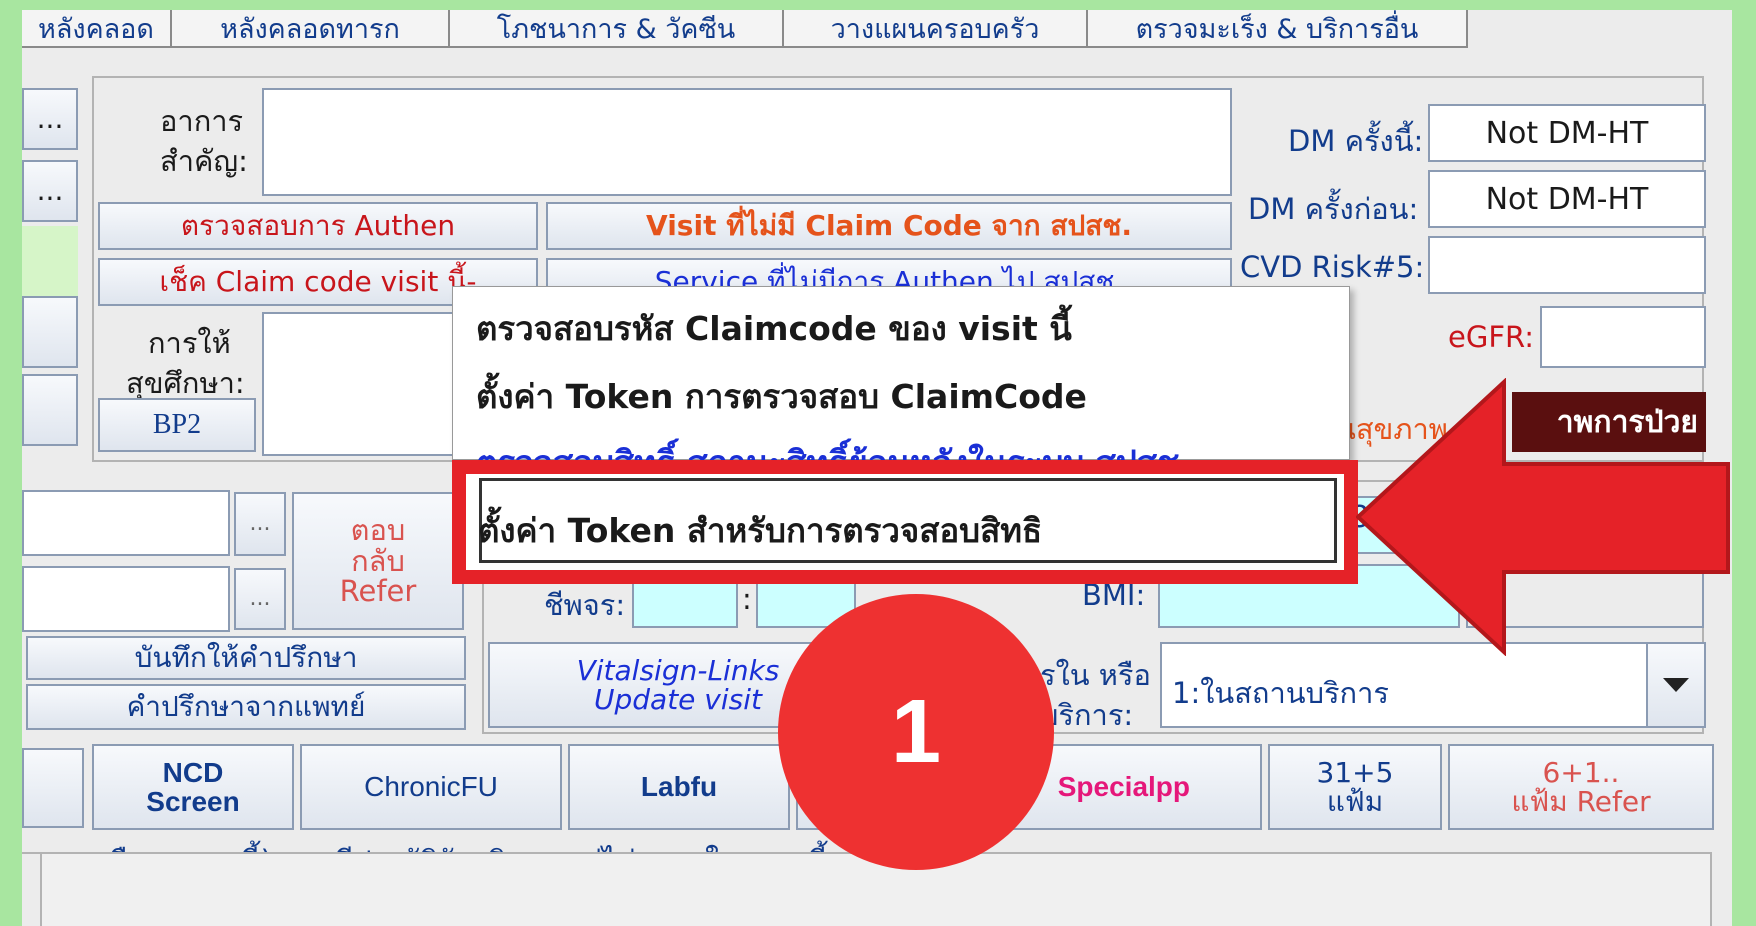  What do you see at coordinates (678, 670) in the screenshot?
I see `vitalsign-links-line1: Vitalsign-Links` at bounding box center [678, 670].